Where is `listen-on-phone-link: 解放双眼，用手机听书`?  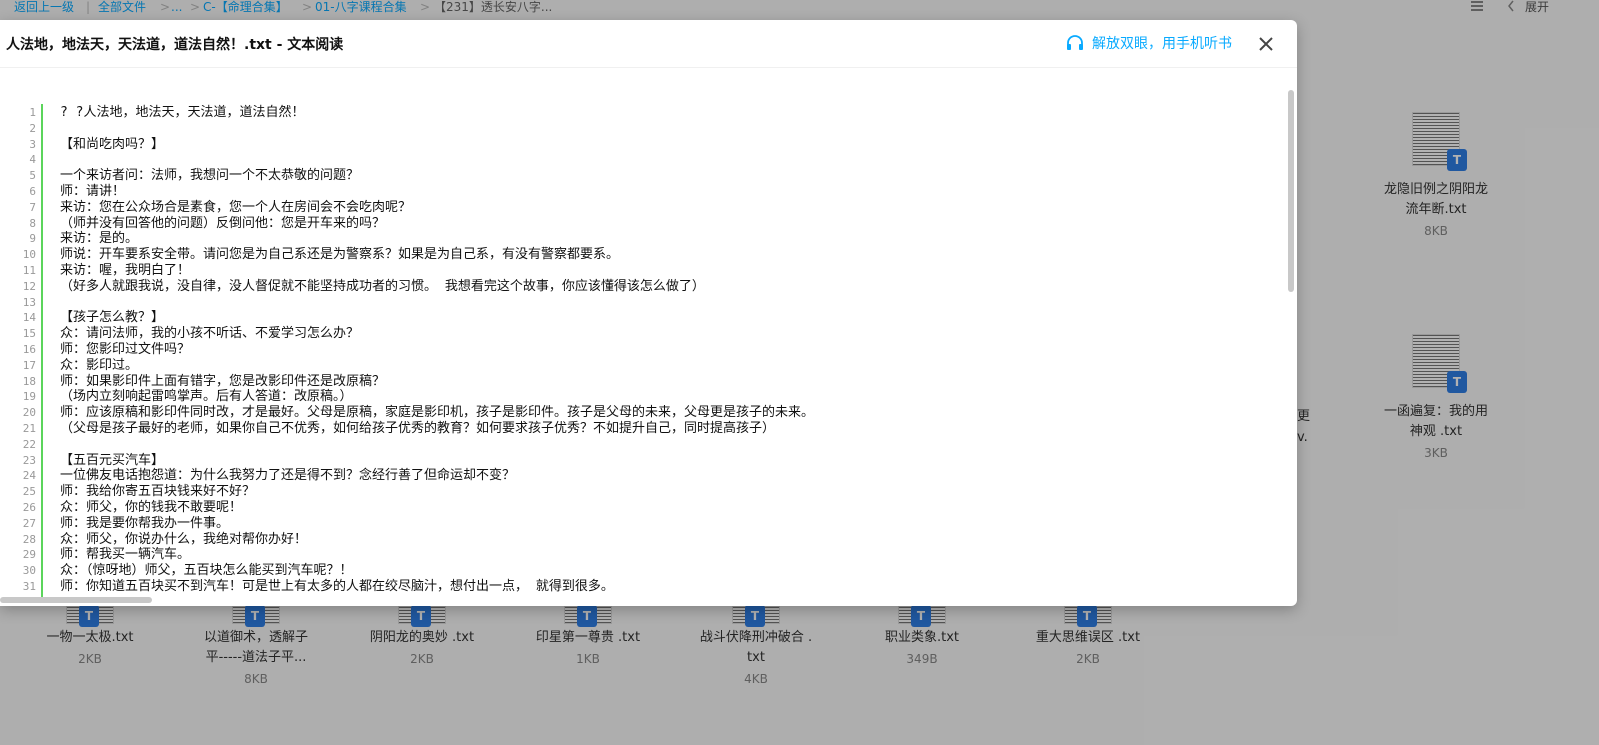 listen-on-phone-link: 解放双眼，用手机听书 is located at coordinates (1149, 43).